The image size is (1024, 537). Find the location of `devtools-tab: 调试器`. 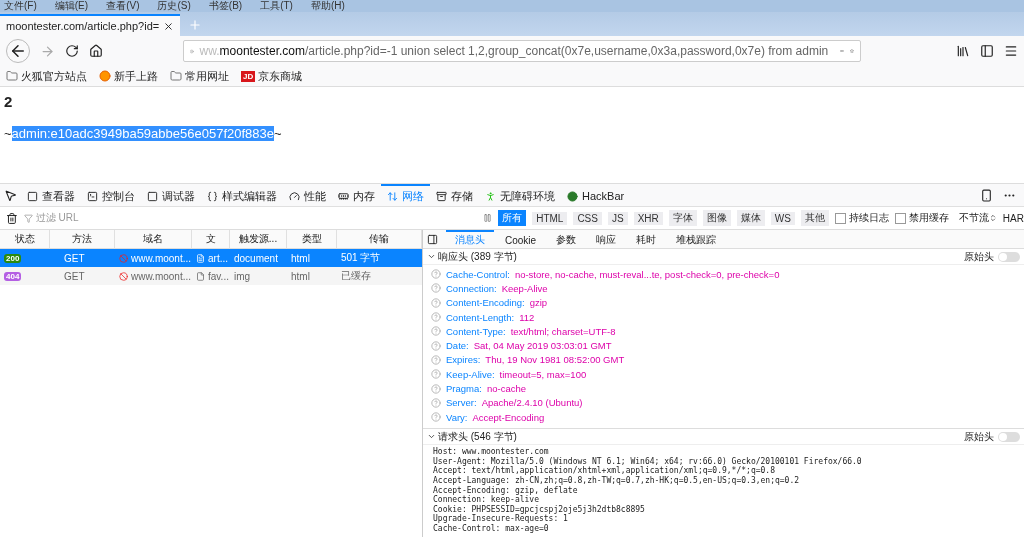

devtools-tab: 调试器 is located at coordinates (171, 195).